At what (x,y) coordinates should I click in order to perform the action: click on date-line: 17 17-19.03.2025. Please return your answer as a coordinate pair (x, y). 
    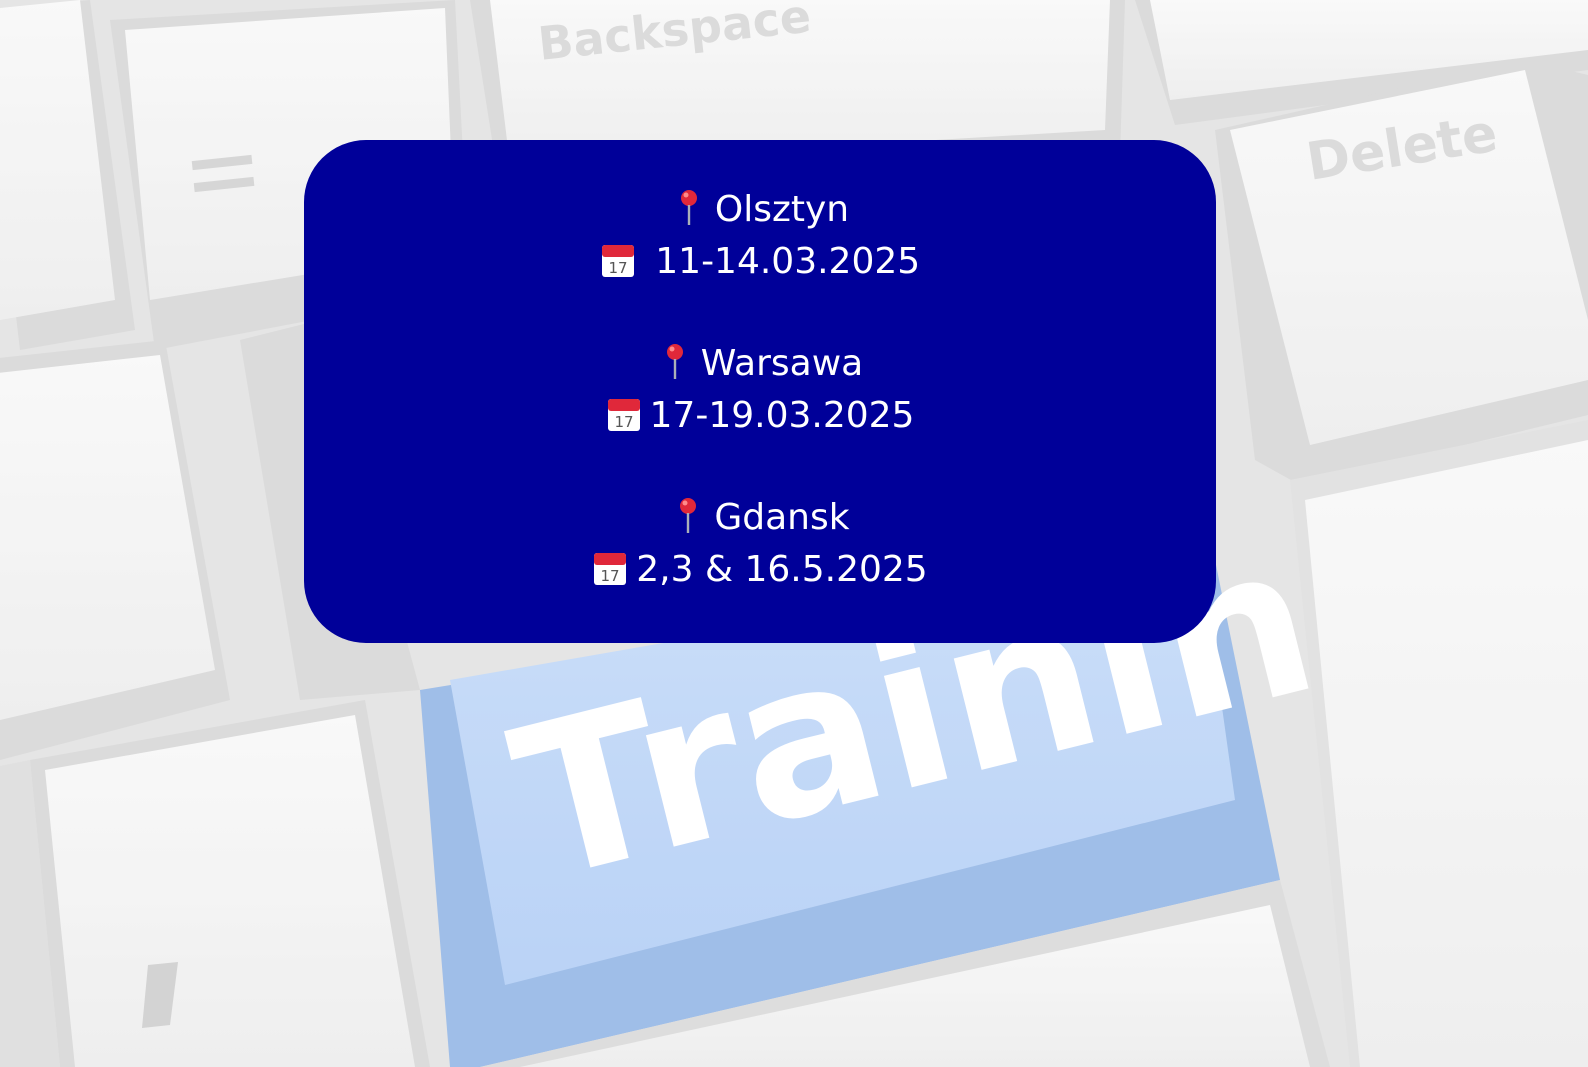
    Looking at the image, I should click on (760, 416).